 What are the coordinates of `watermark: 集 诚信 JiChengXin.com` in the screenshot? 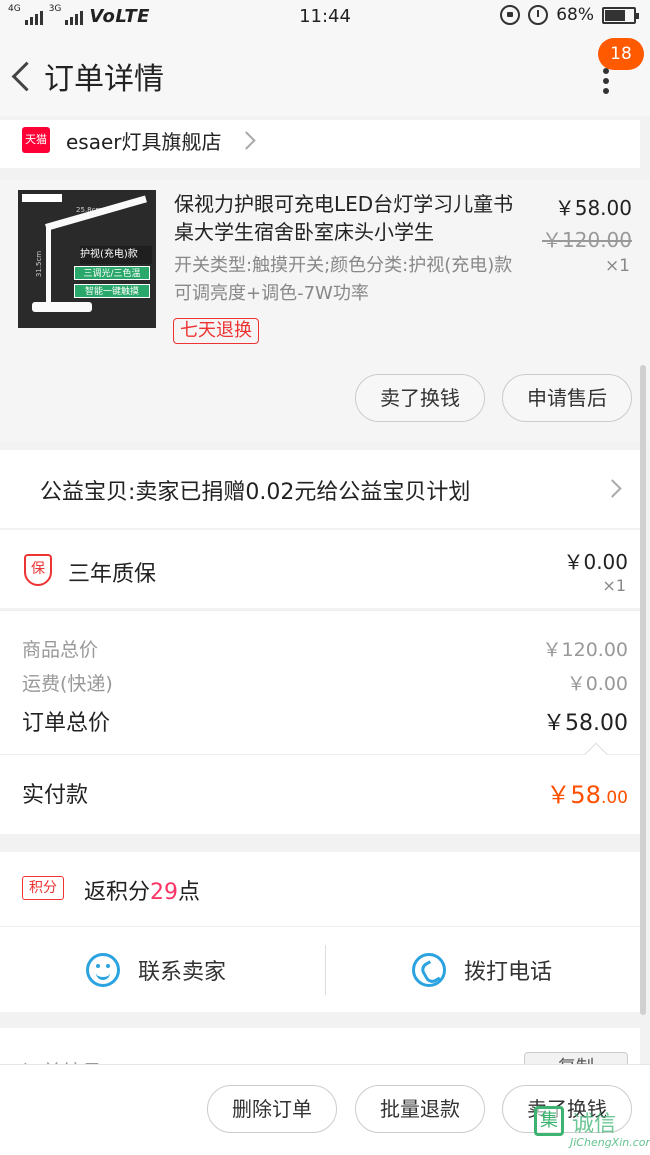 It's located at (590, 1126).